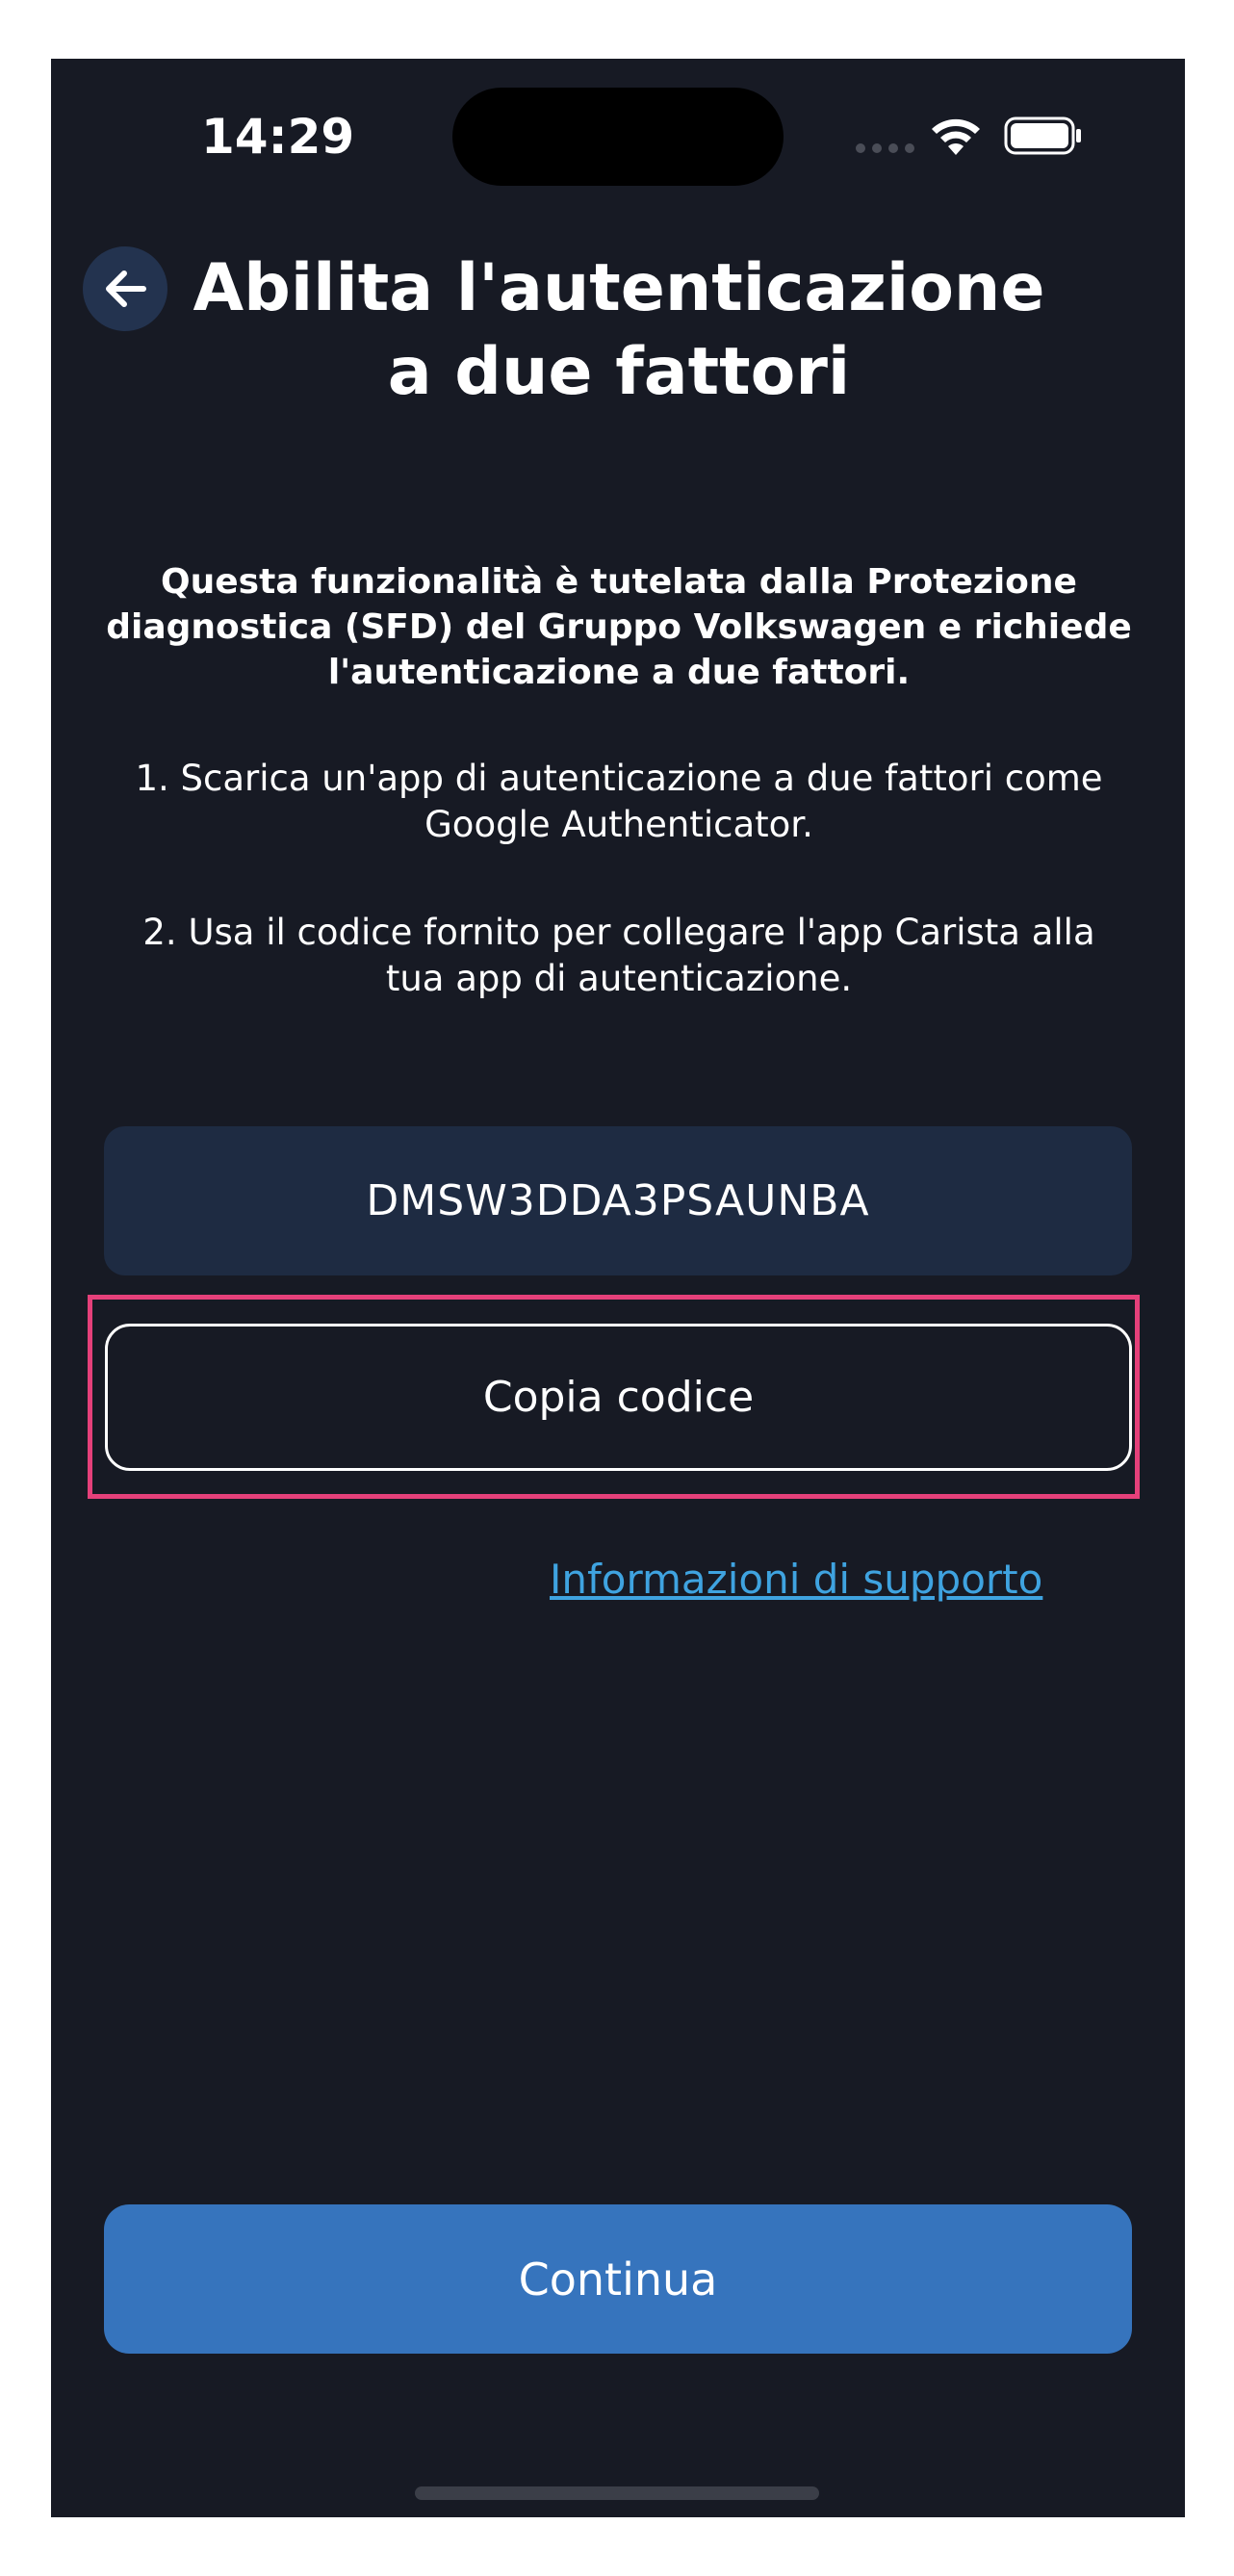 This screenshot has width=1234, height=2576. Describe the element at coordinates (956, 137) in the screenshot. I see `wifi-icon` at that location.